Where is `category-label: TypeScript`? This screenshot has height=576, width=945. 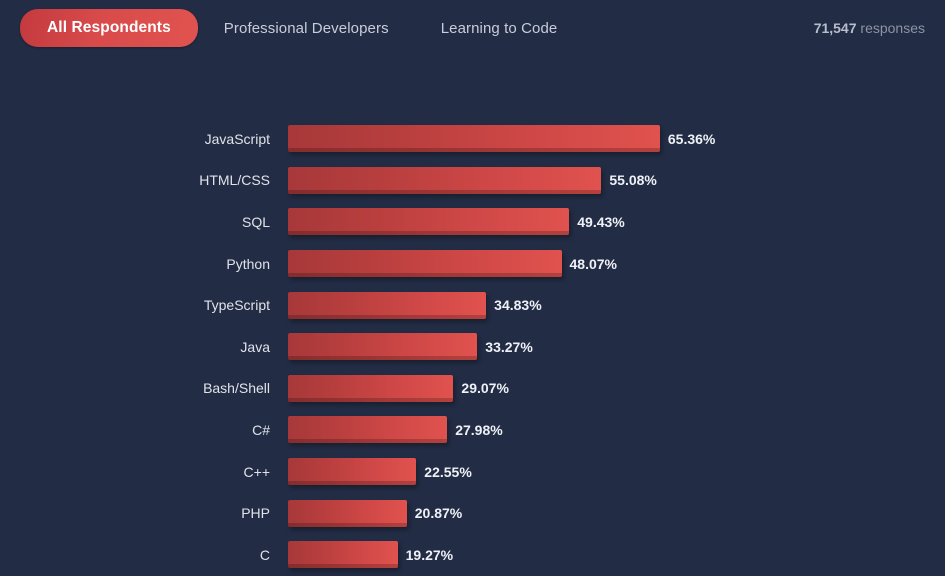 category-label: TypeScript is located at coordinates (236, 305).